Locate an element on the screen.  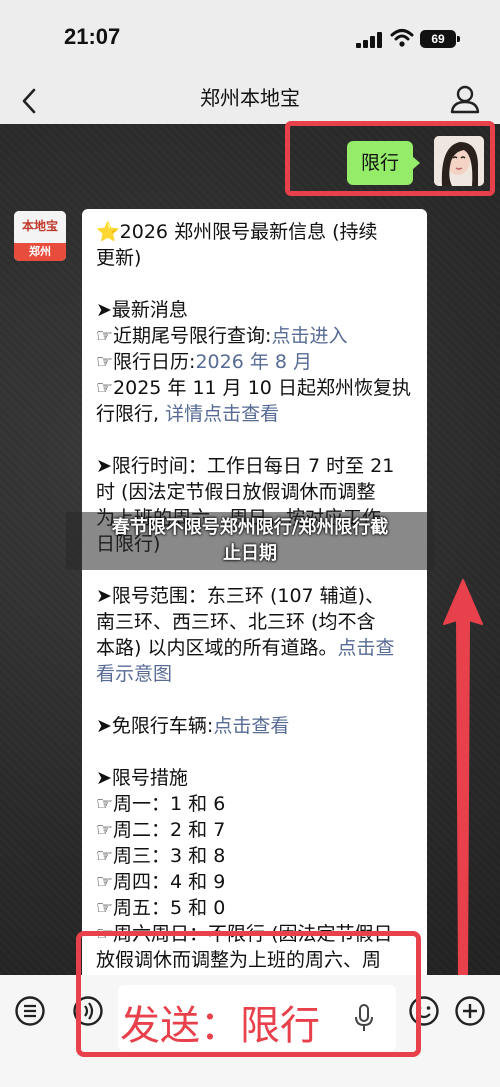
message-link: 2026 年 8 月 is located at coordinates (253, 362).